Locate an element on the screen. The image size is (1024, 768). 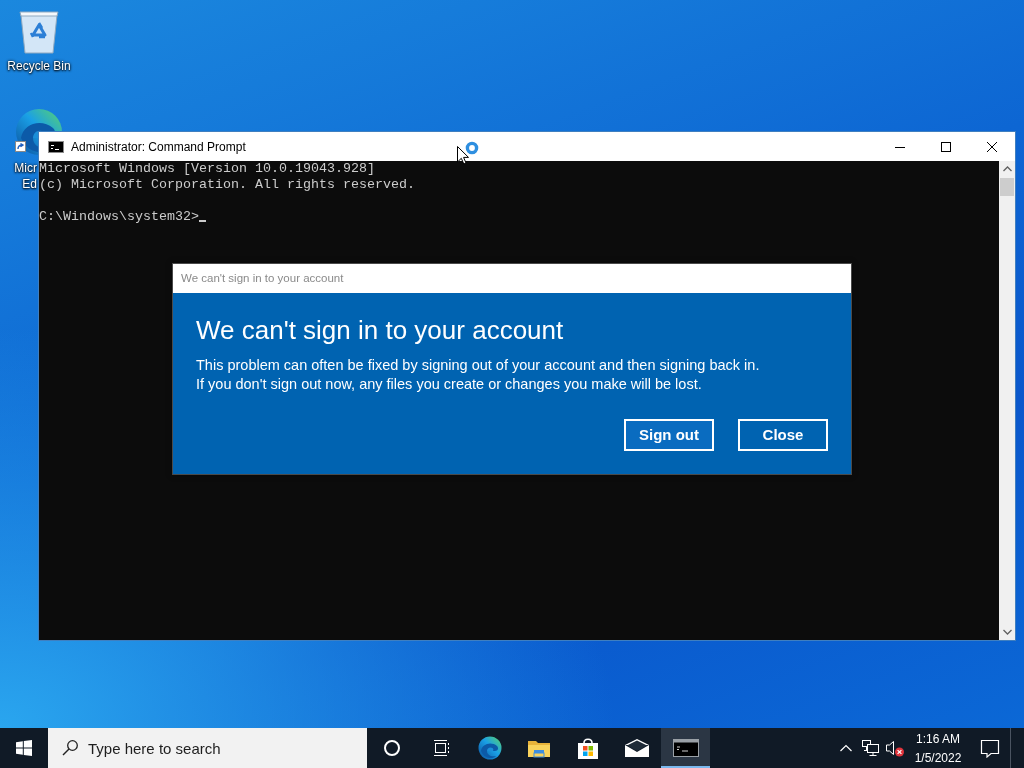
icon-label: Micr is located at coordinates (18, 168).